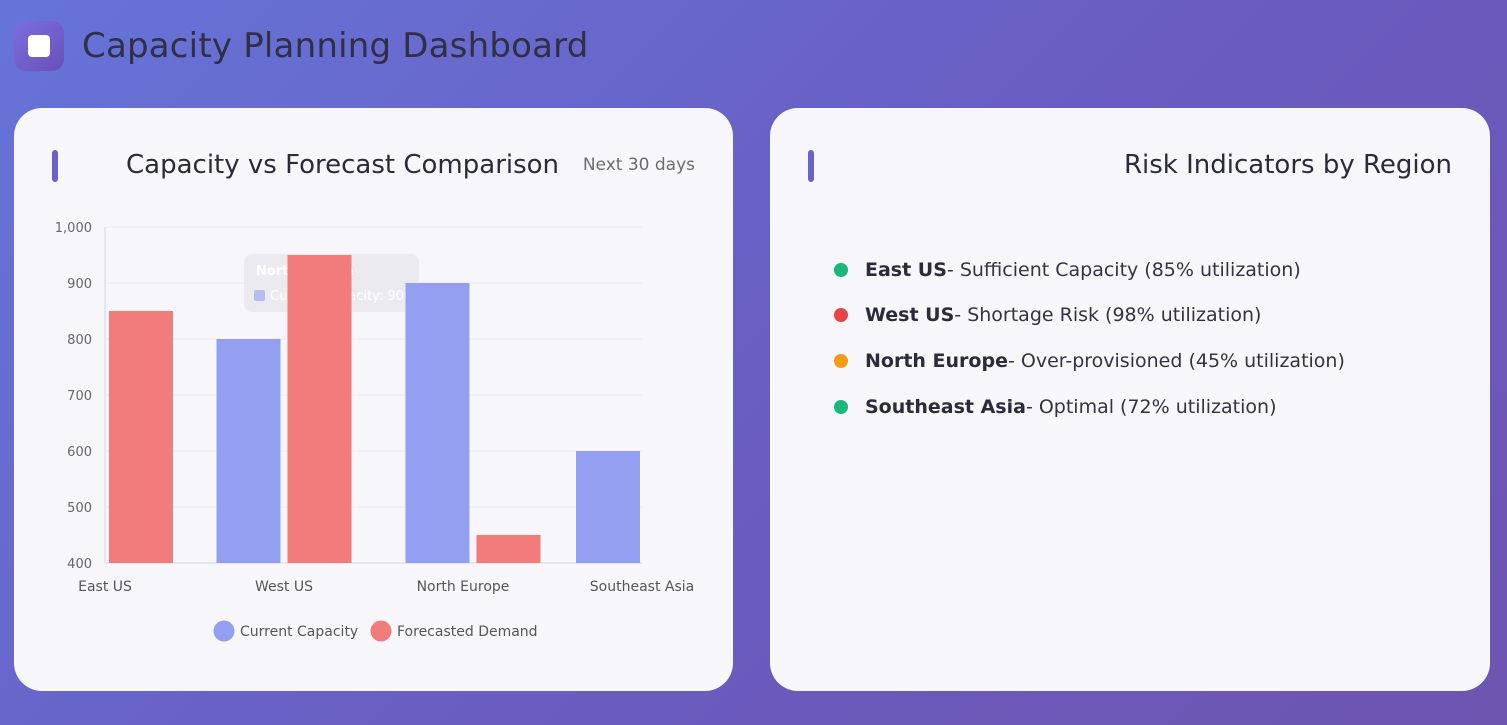 The width and height of the screenshot is (1507, 725). What do you see at coordinates (79, 396) in the screenshot?
I see `y-tick-label: 700` at bounding box center [79, 396].